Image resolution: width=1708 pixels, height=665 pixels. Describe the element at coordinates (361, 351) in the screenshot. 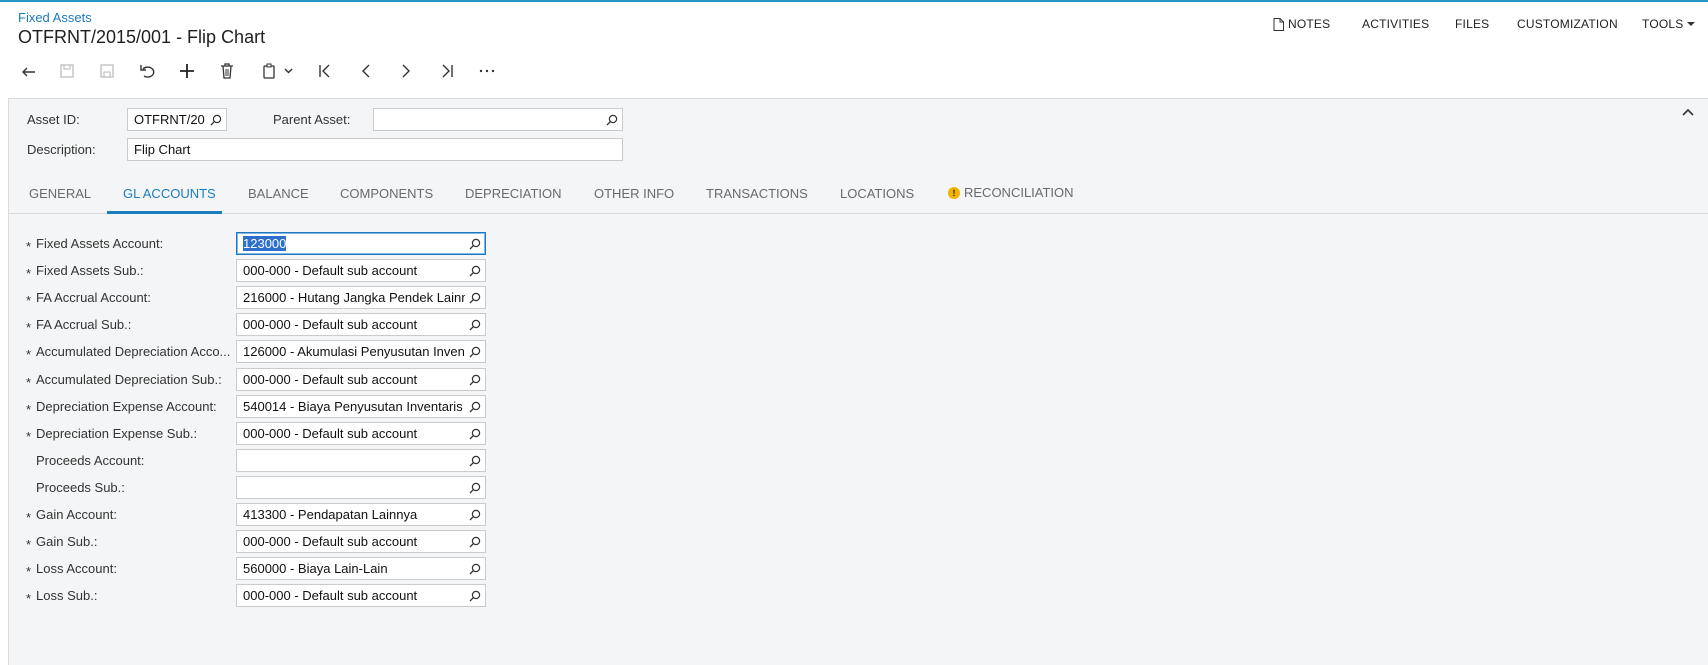

I see `gl-account-selector: 126000 - Akumulasi Penyusutan Inventaris` at that location.